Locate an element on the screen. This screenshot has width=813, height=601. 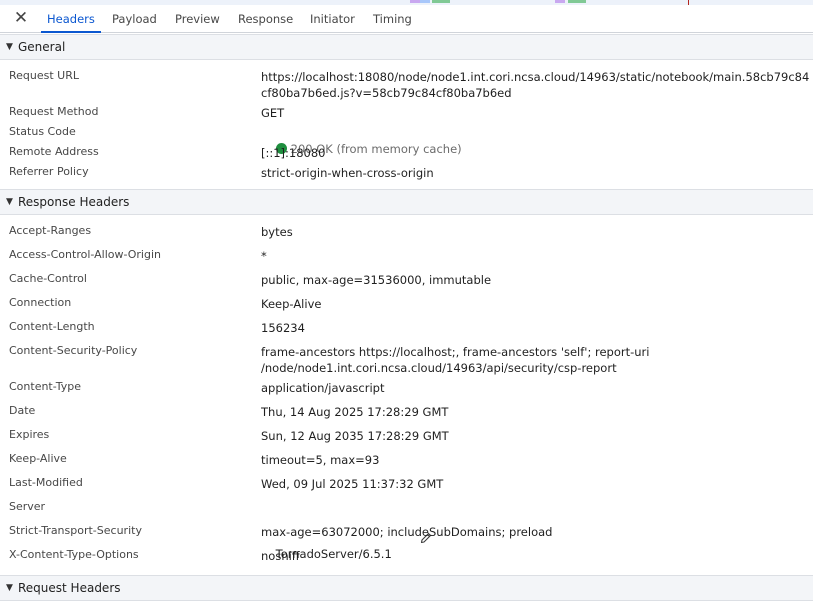
tab-preview: Preview is located at coordinates (197, 18).